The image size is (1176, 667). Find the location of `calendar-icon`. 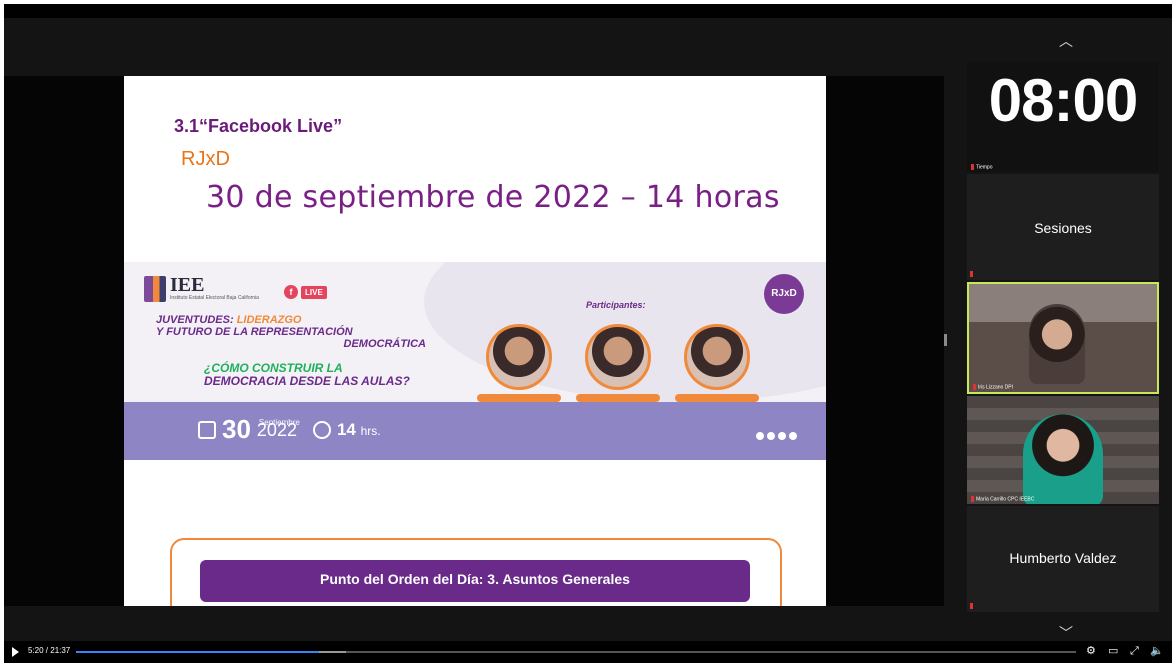

calendar-icon is located at coordinates (207, 429).